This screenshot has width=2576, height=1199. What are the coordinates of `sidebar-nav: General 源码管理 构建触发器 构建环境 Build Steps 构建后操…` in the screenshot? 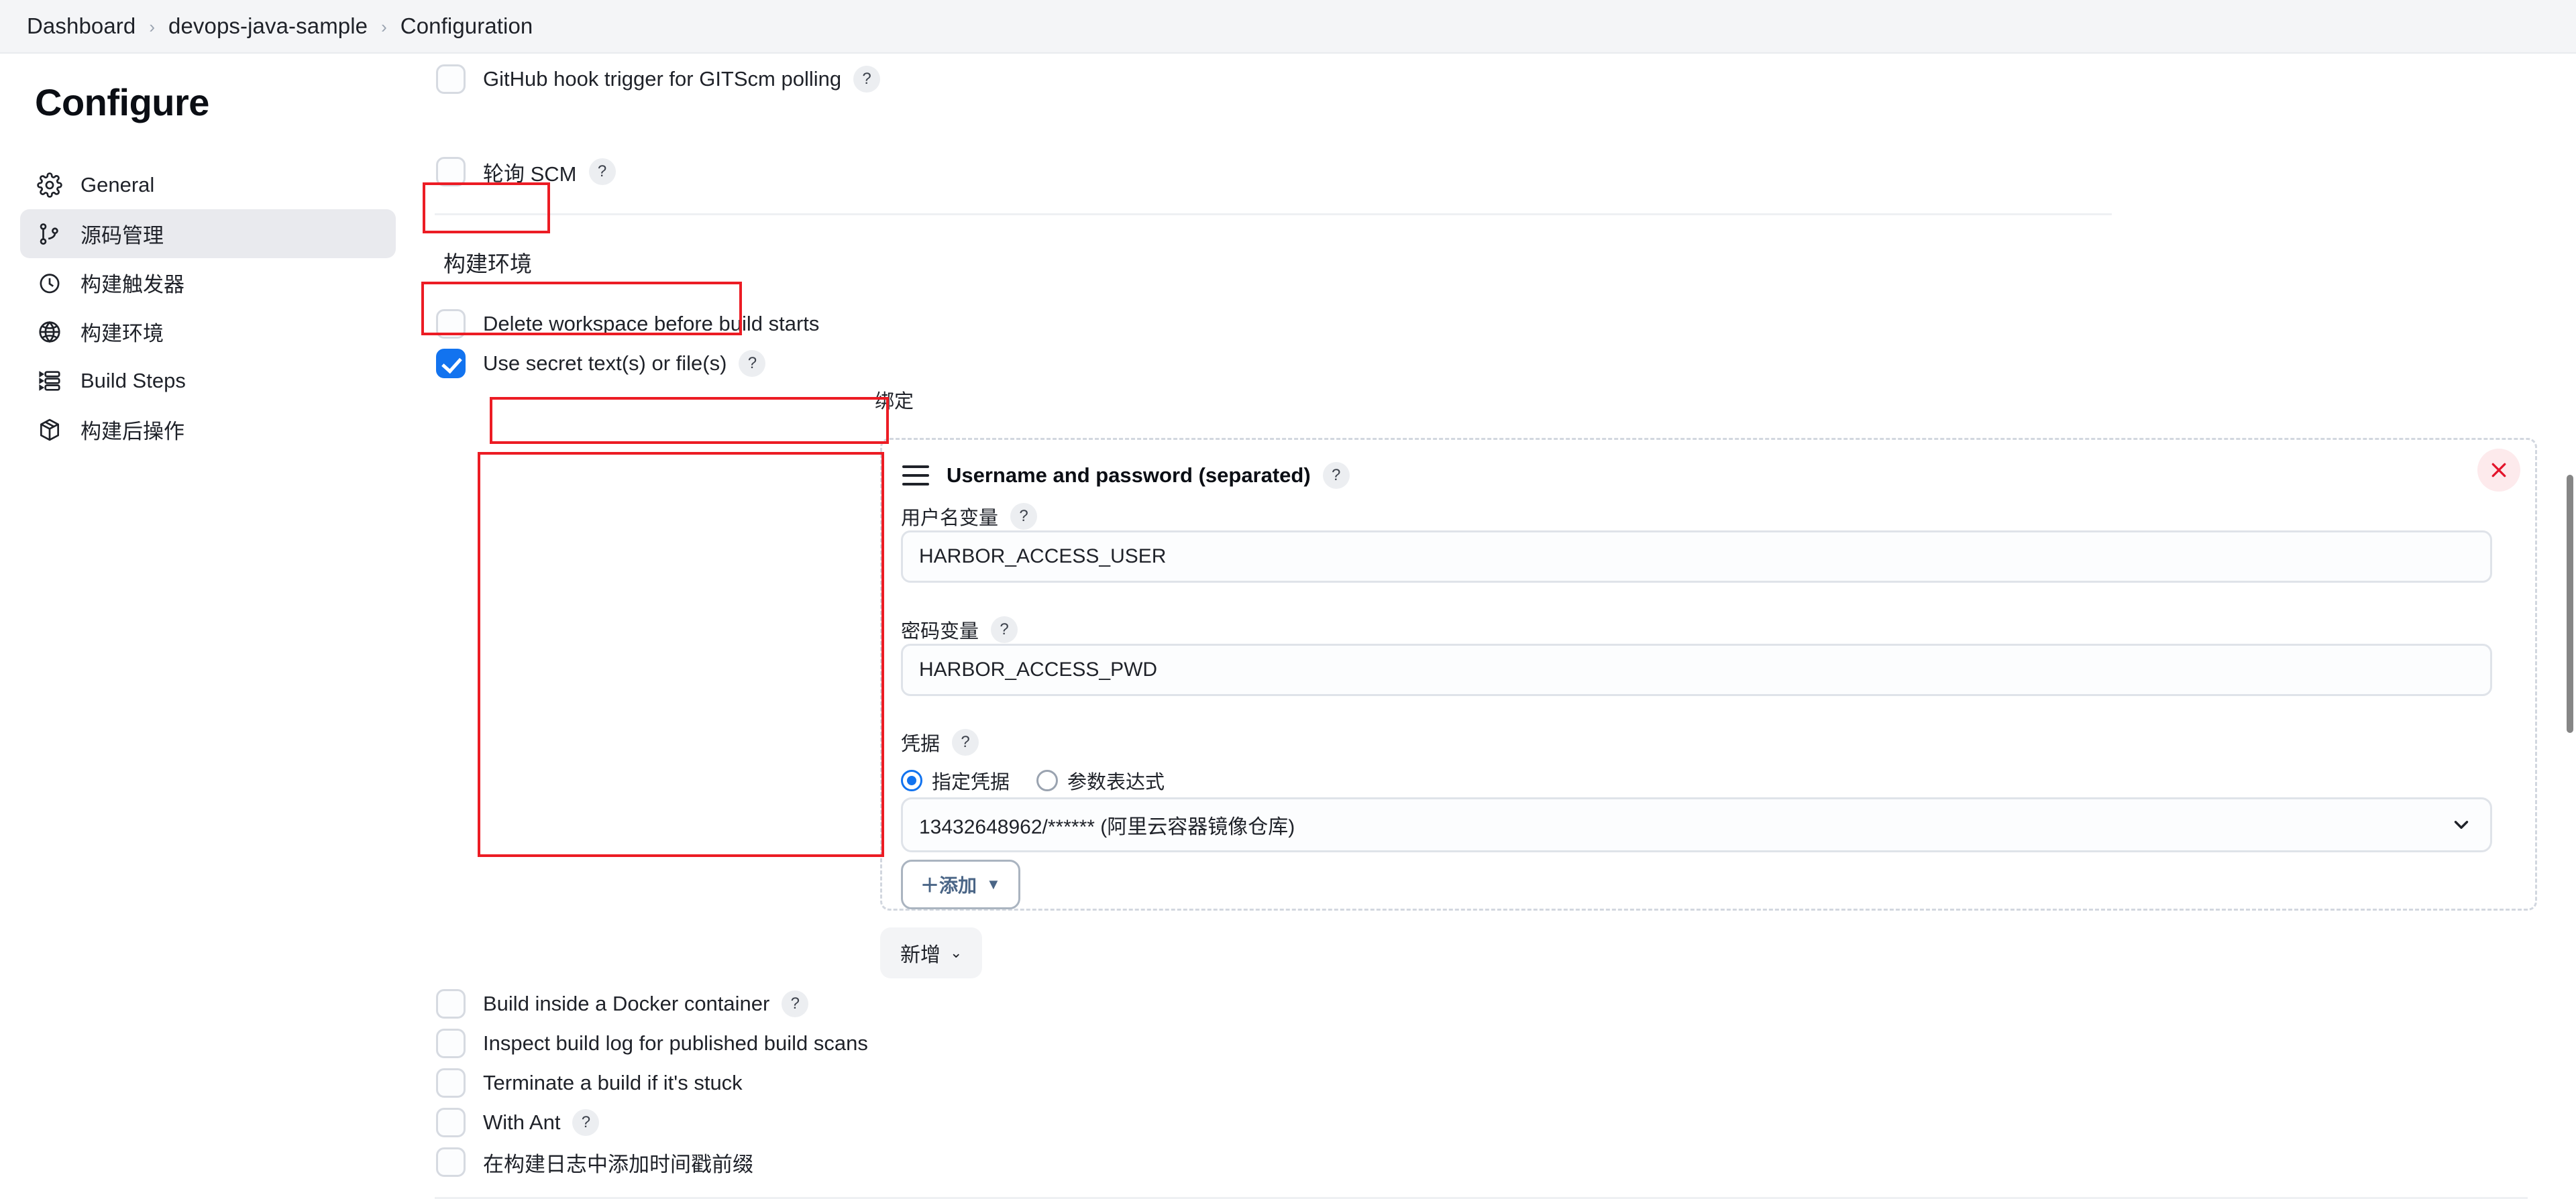 It's located at (208, 307).